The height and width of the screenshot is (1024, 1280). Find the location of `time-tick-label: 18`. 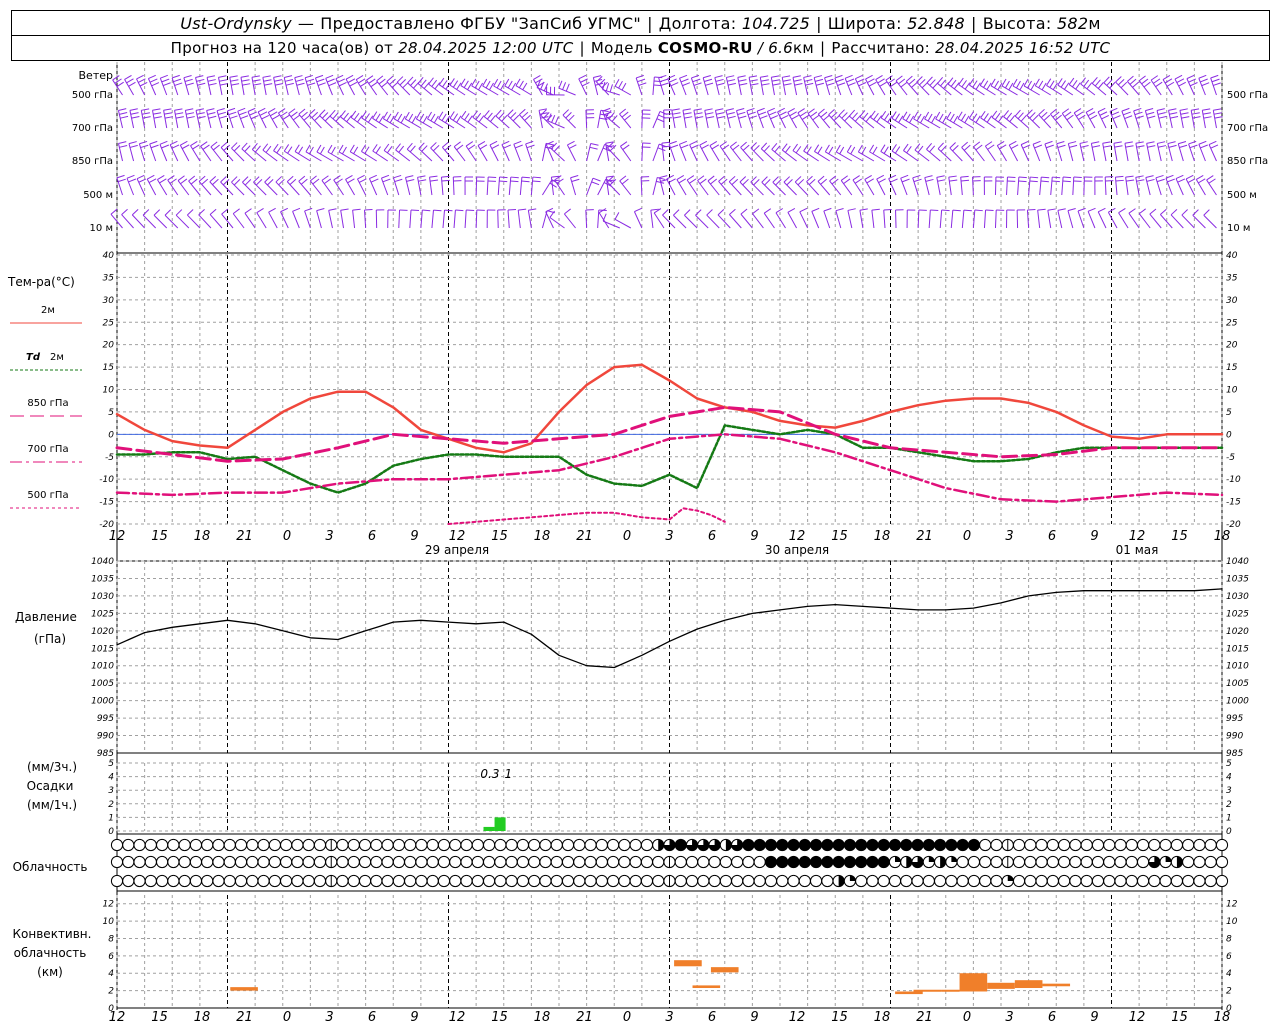

time-tick-label: 18 is located at coordinates (202, 536).